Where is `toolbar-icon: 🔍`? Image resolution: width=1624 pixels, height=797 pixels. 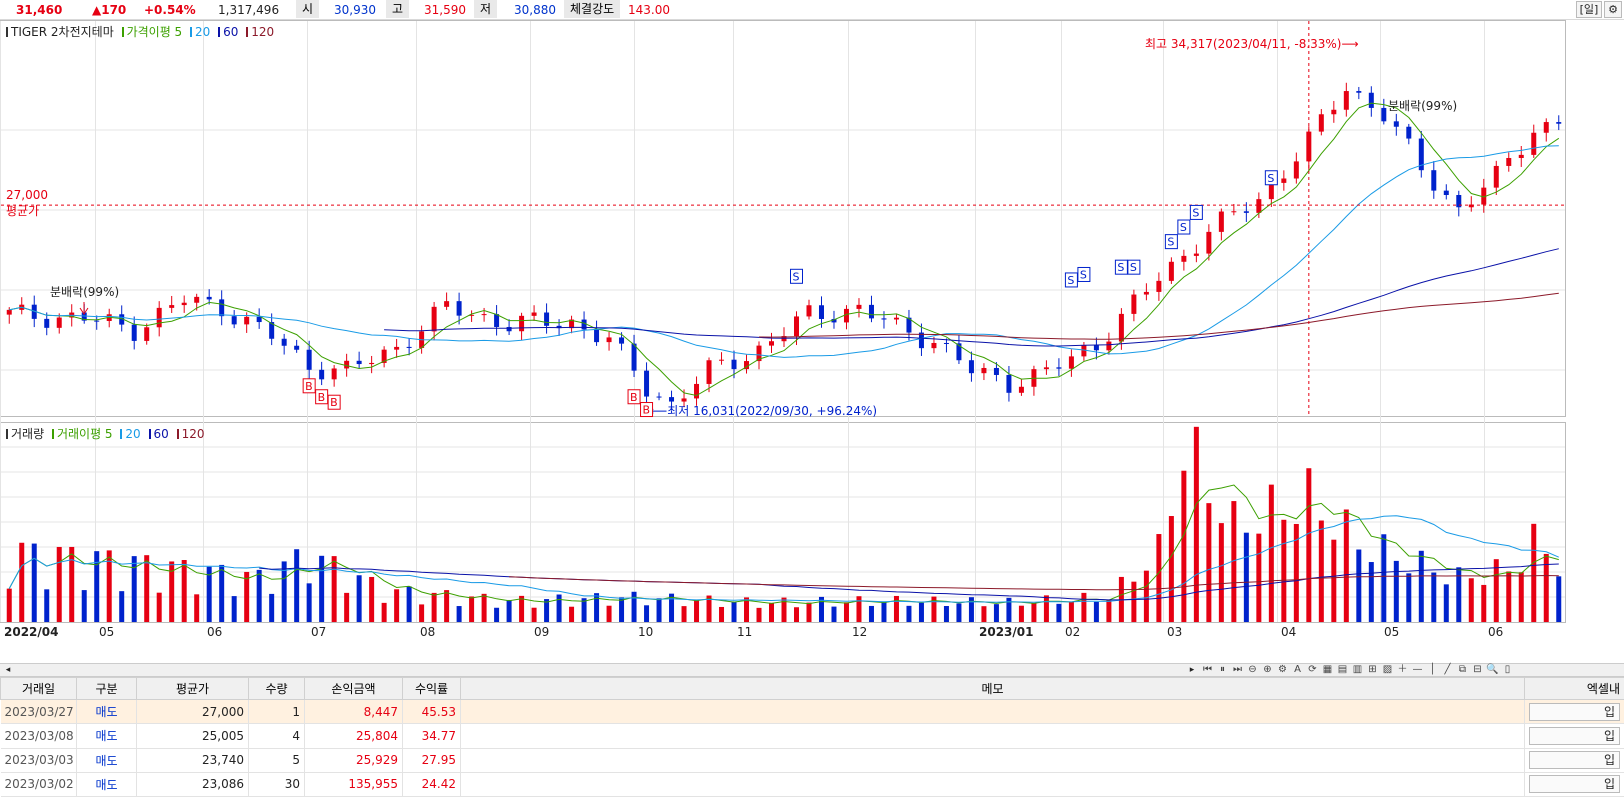 toolbar-icon: 🔍 is located at coordinates (1492, 670).